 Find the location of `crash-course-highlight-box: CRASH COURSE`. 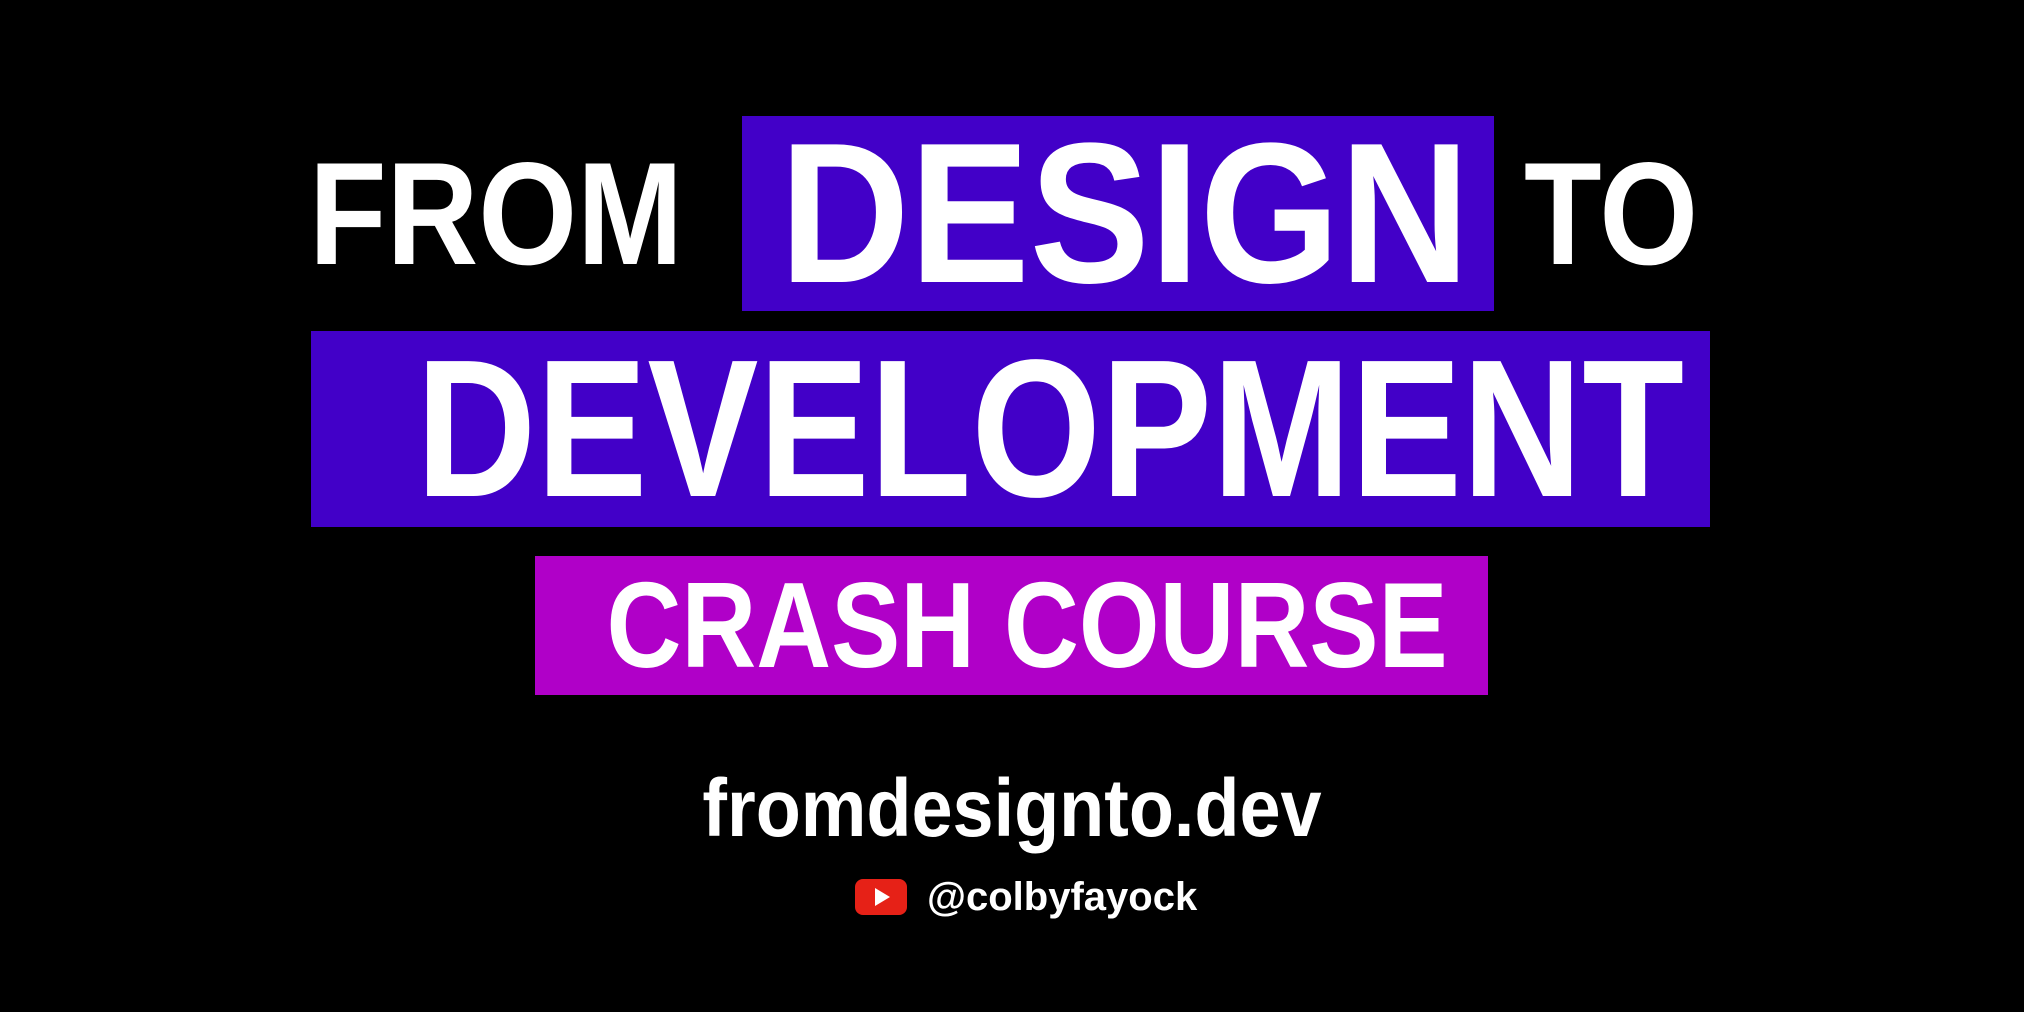

crash-course-highlight-box: CRASH COURSE is located at coordinates (1011, 625).